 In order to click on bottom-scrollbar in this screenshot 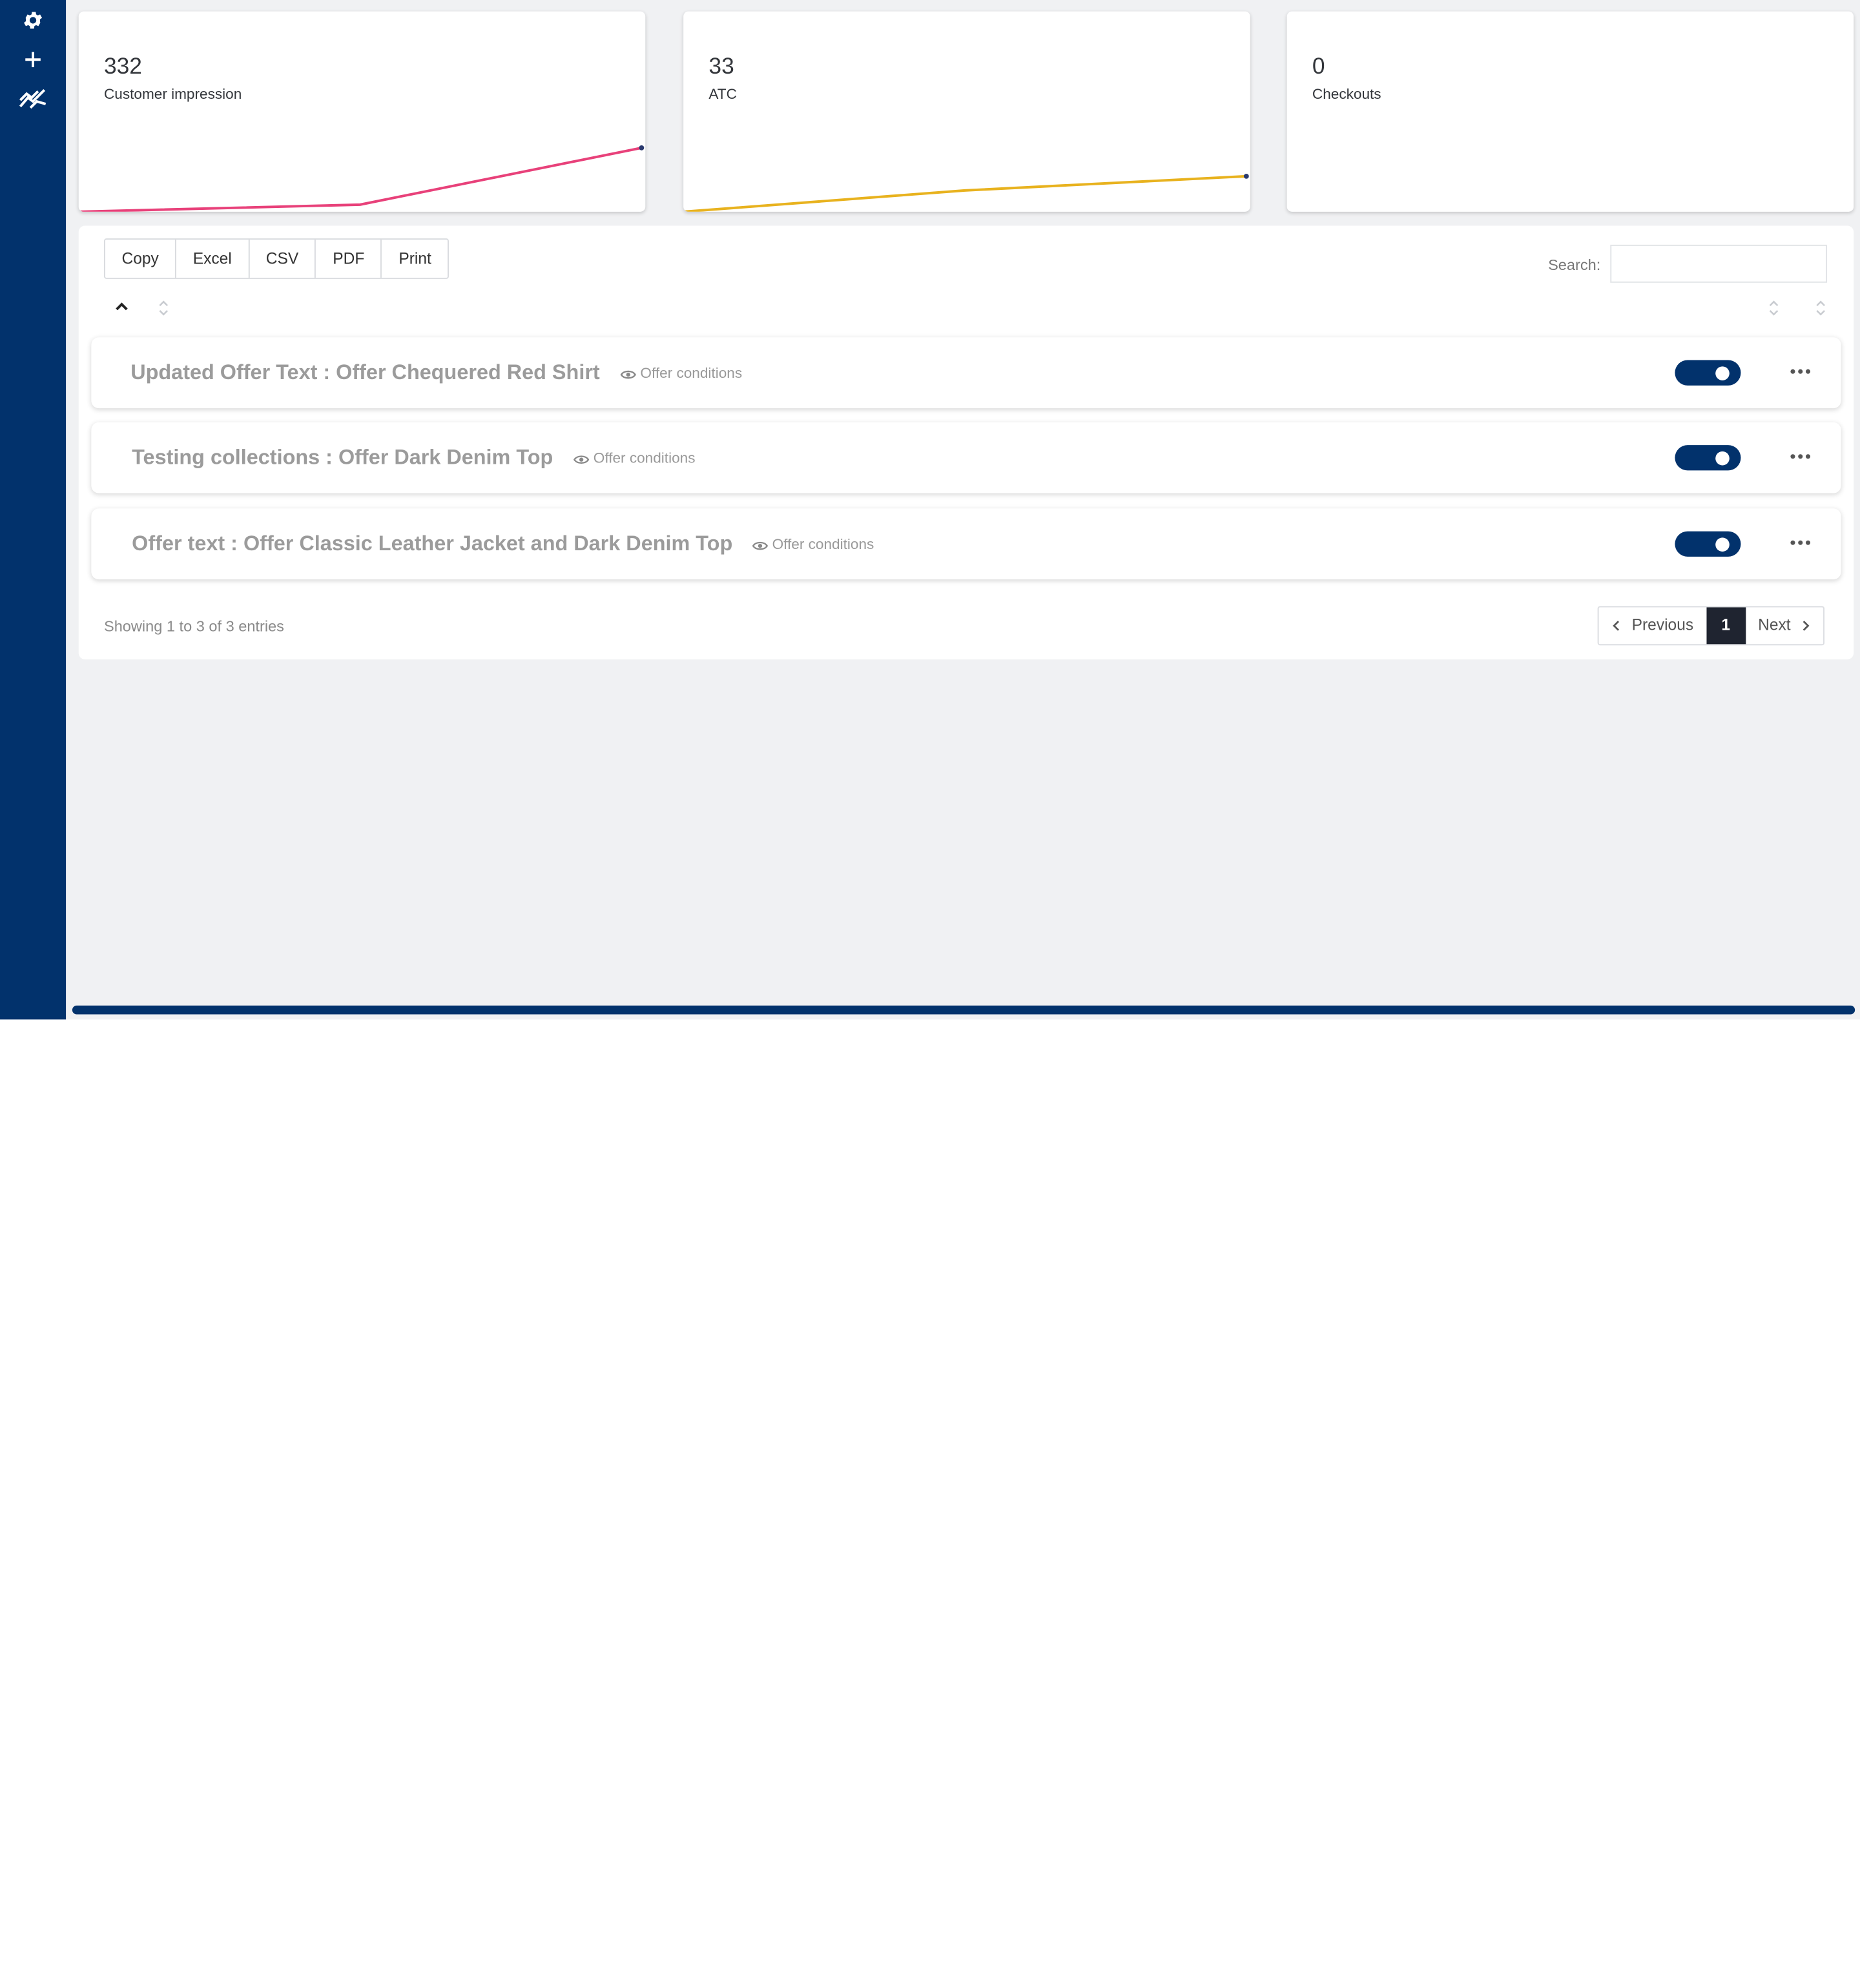, I will do `click(963, 1010)`.